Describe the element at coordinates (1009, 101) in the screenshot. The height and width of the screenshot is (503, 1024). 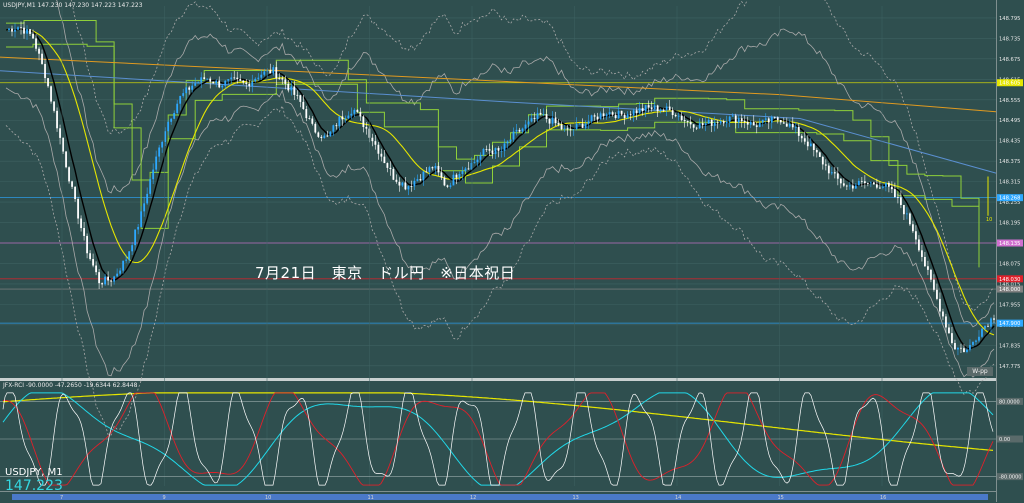
I see `price-tick-label: 148.555` at that location.